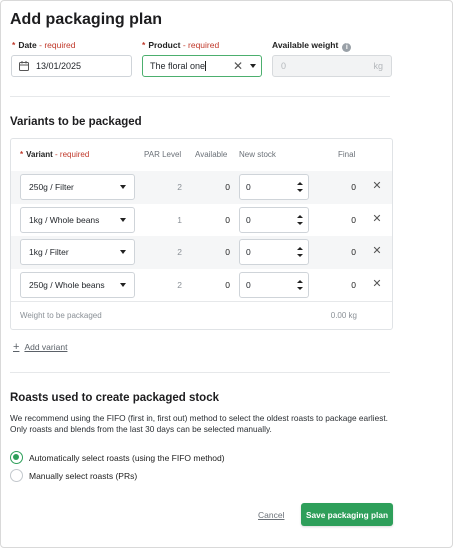 Image resolution: width=453 pixels, height=548 pixels. I want to click on par-column-header: PAR Level, so click(163, 154).